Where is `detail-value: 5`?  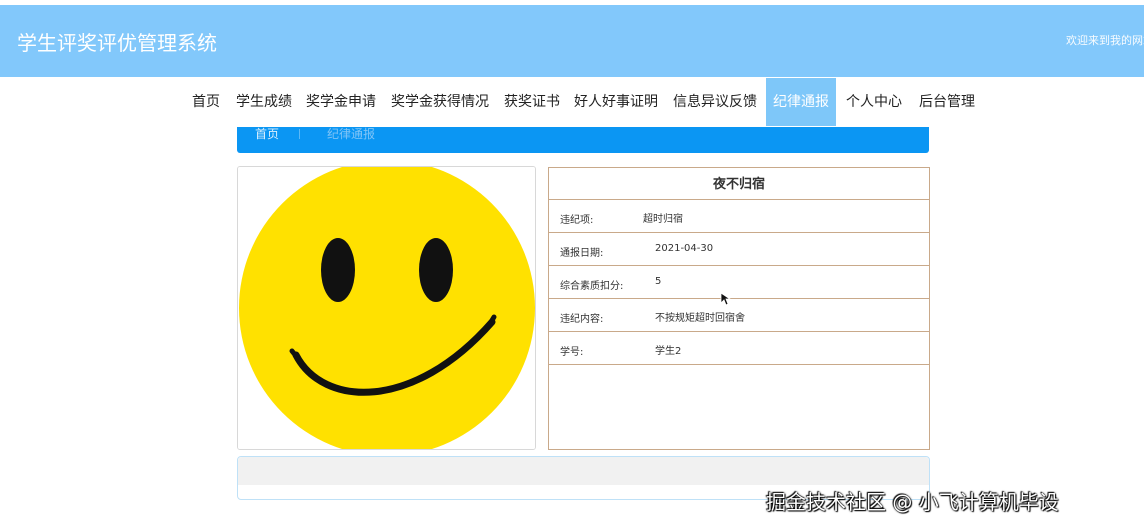
detail-value: 5 is located at coordinates (658, 281).